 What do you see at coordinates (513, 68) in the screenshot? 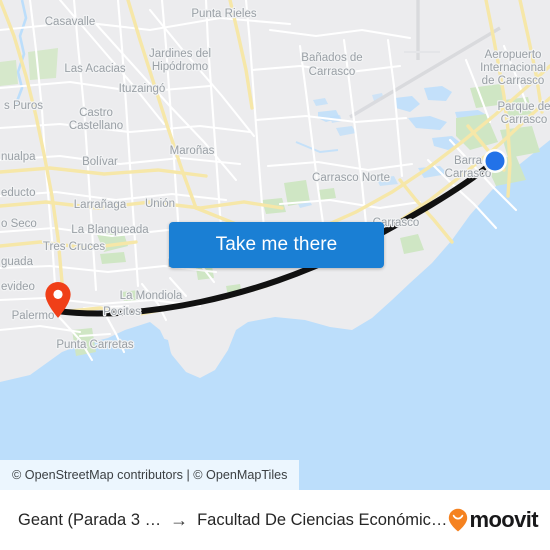
I see `map-label: Internacional` at bounding box center [513, 68].